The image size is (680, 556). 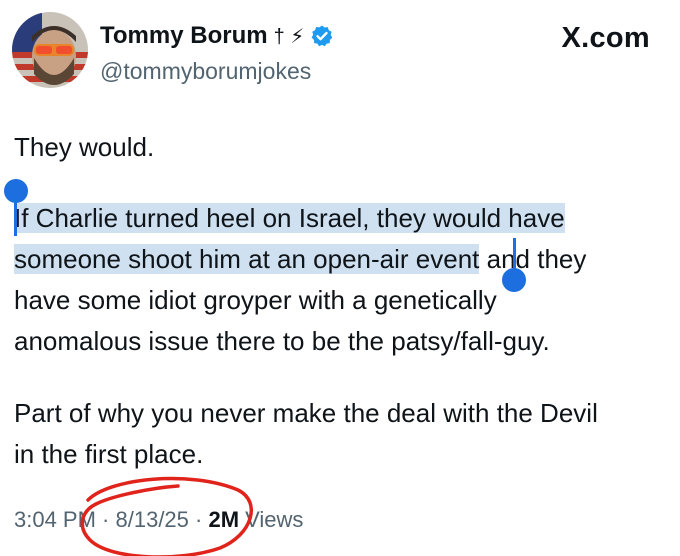 I want to click on avatar, so click(x=50, y=50).